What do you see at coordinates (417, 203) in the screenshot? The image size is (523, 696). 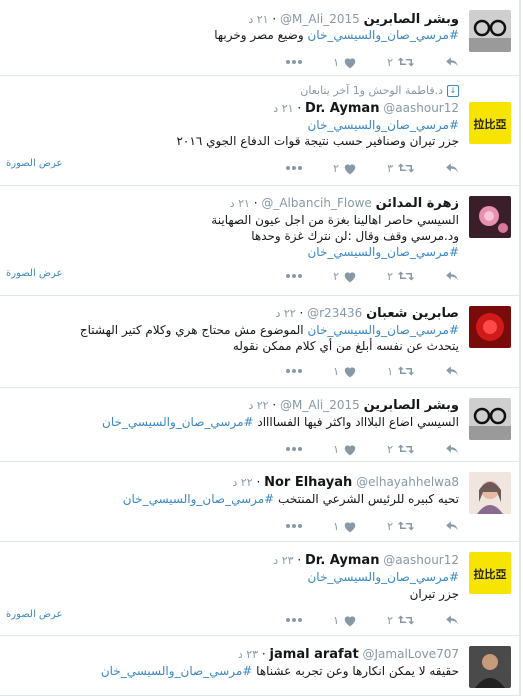 I see `author-name: زهرة المدائن` at bounding box center [417, 203].